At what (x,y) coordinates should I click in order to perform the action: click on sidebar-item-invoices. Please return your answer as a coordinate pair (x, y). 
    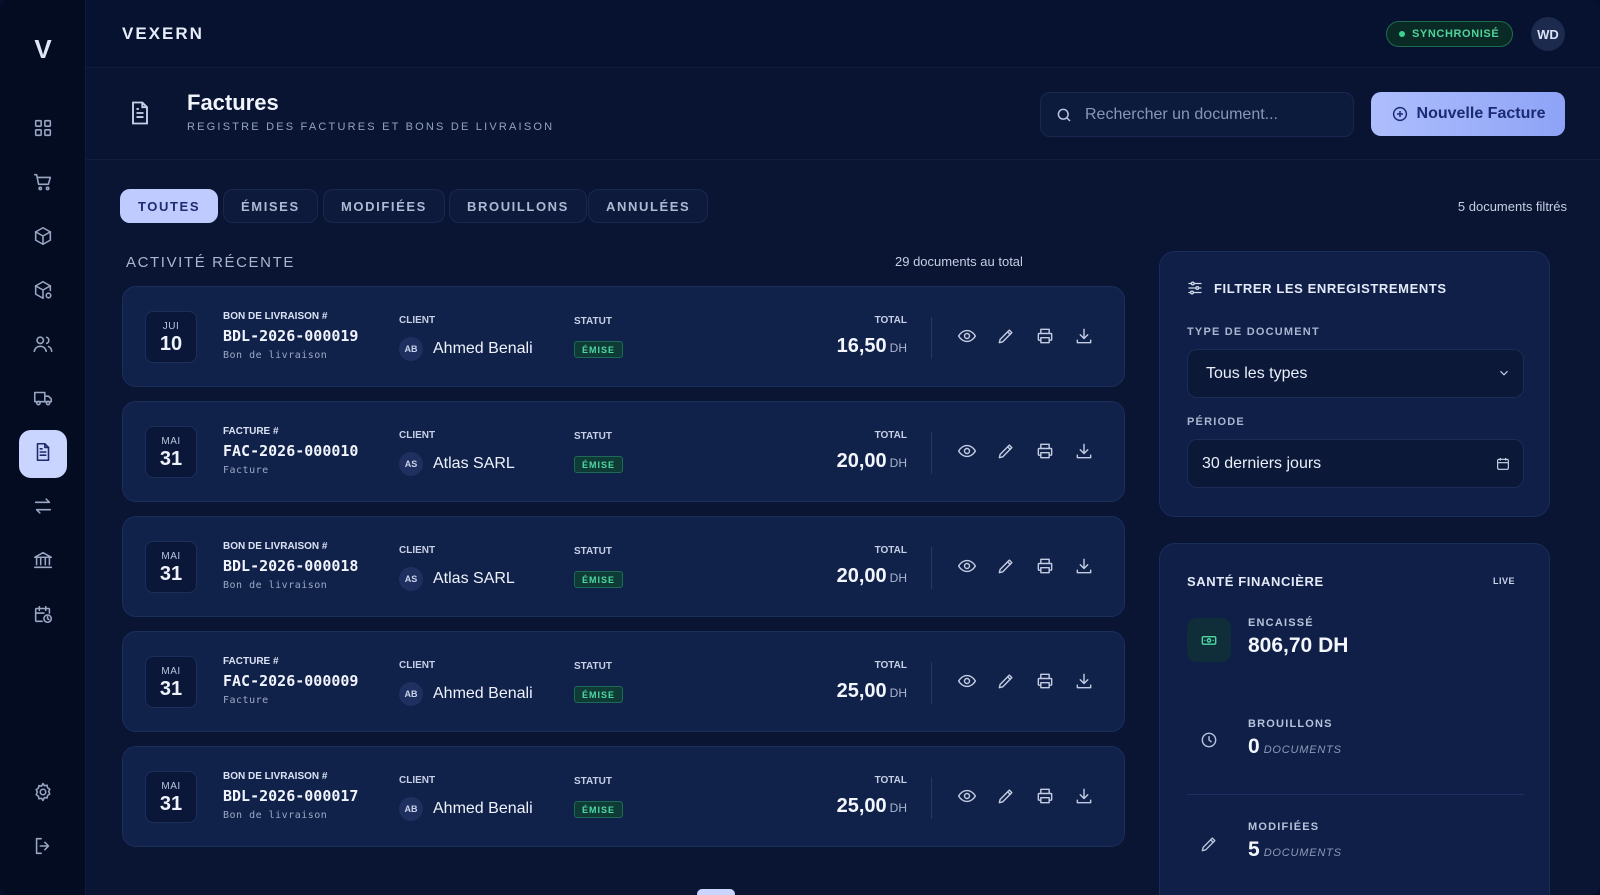
    Looking at the image, I should click on (43, 454).